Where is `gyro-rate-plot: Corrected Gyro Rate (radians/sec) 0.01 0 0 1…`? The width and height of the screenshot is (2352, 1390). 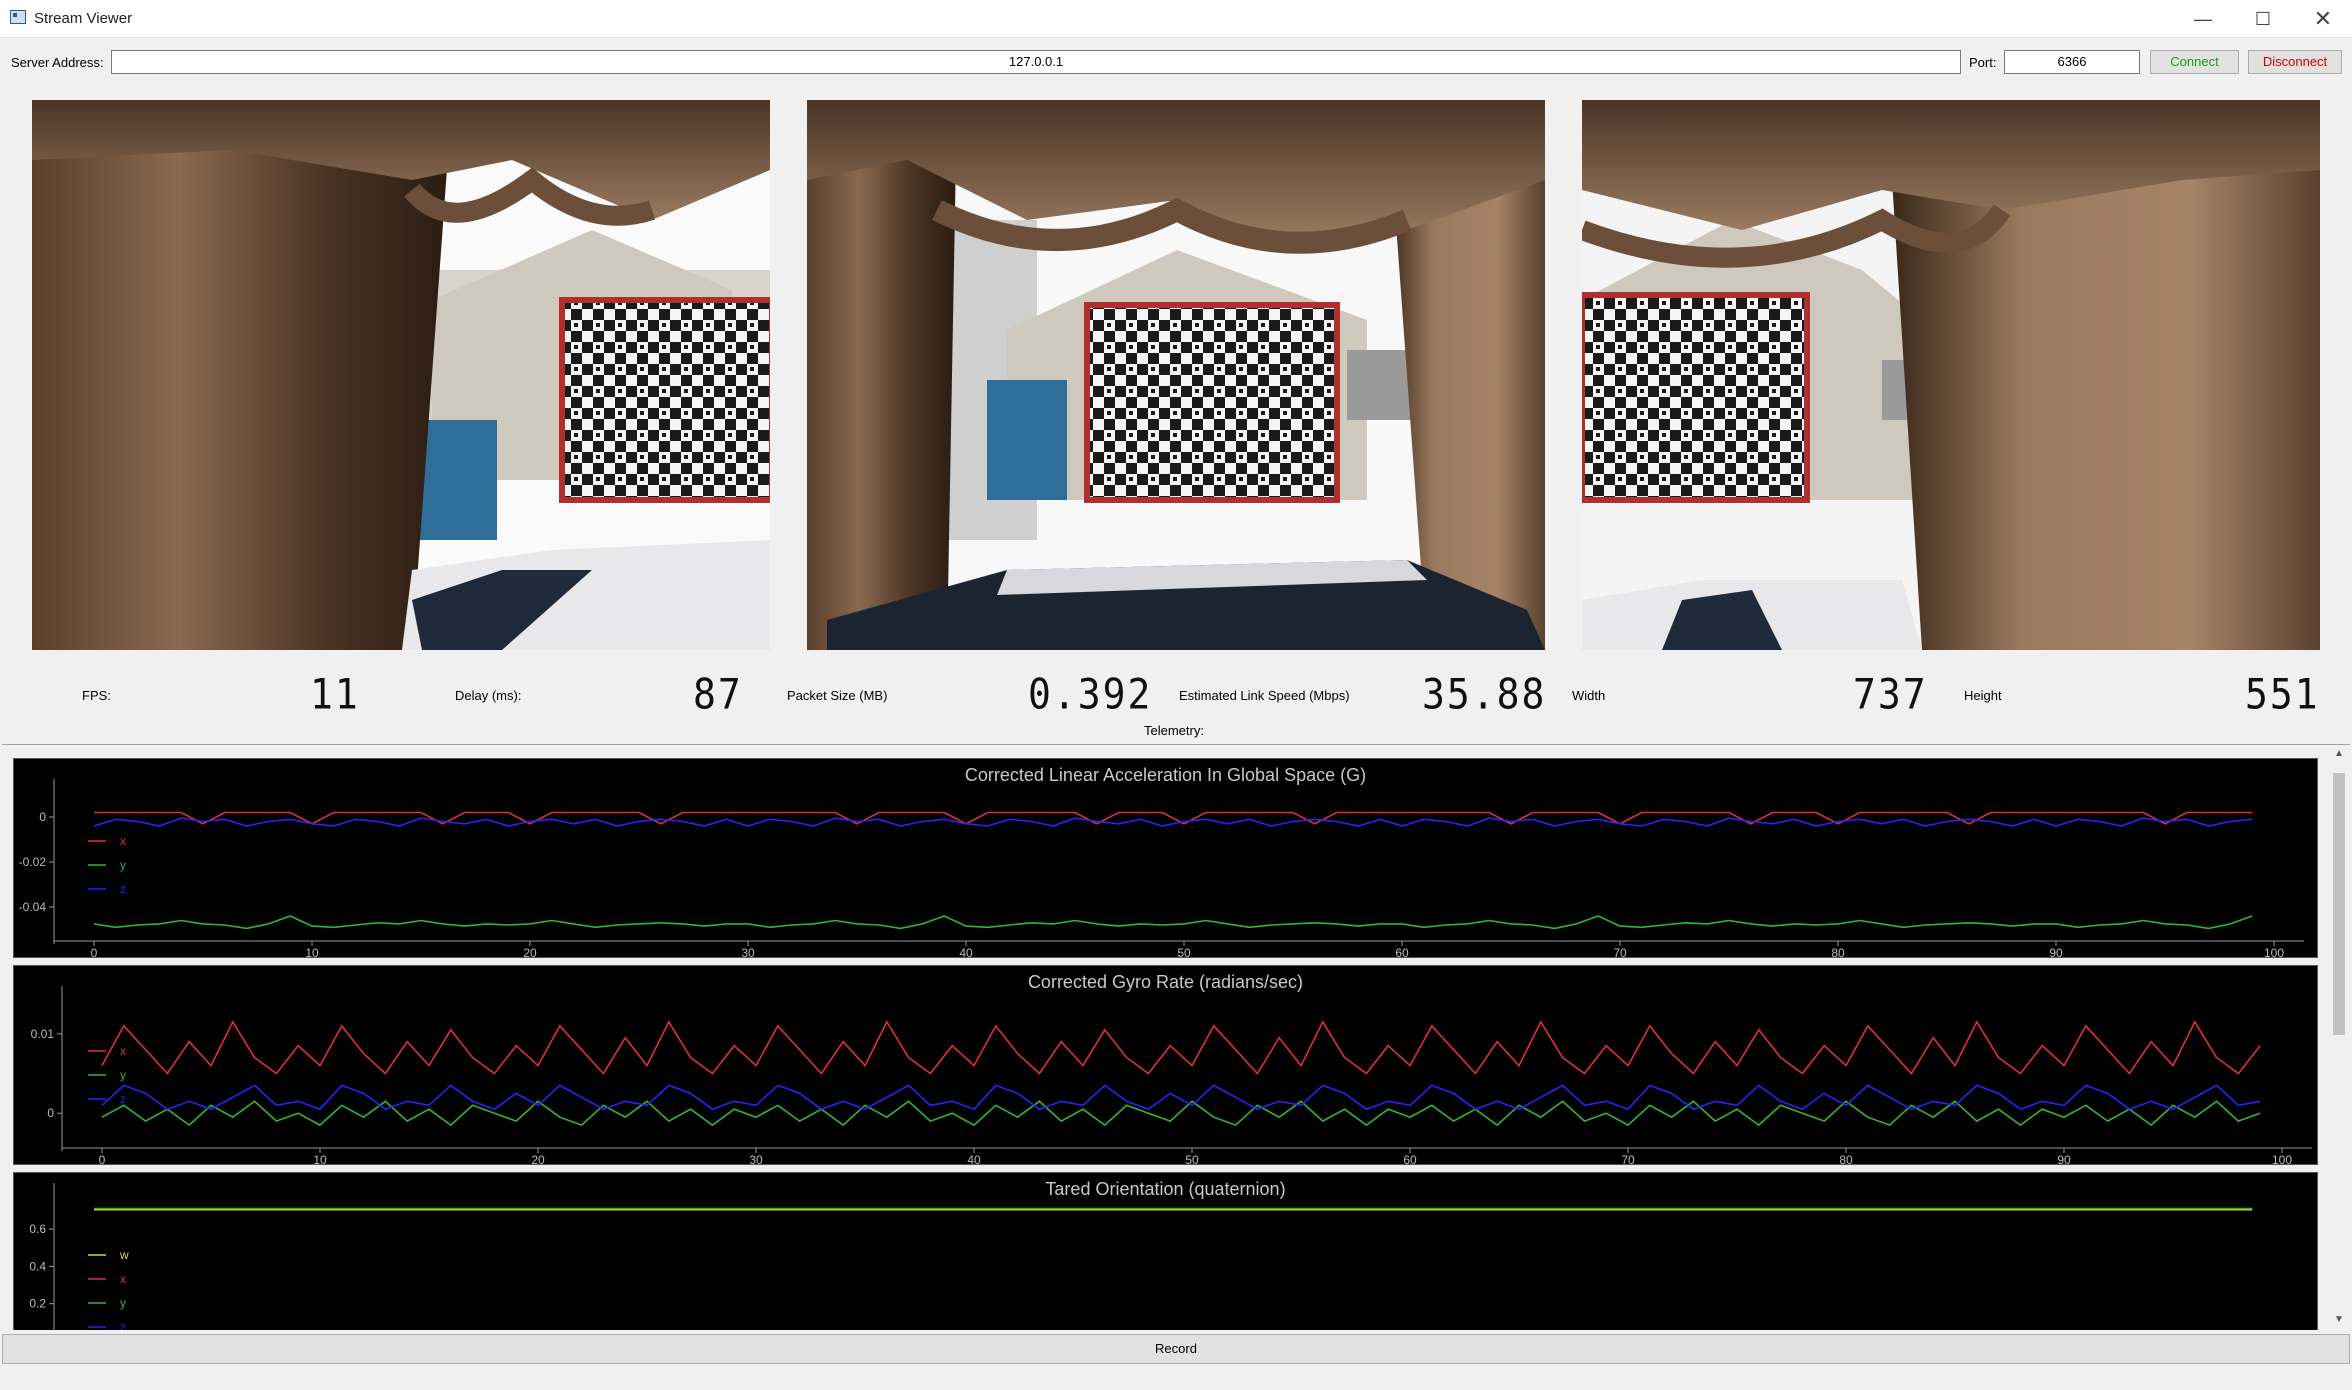 gyro-rate-plot: Corrected Gyro Rate (radians/sec) 0.01 0 0 1… is located at coordinates (1165, 1065).